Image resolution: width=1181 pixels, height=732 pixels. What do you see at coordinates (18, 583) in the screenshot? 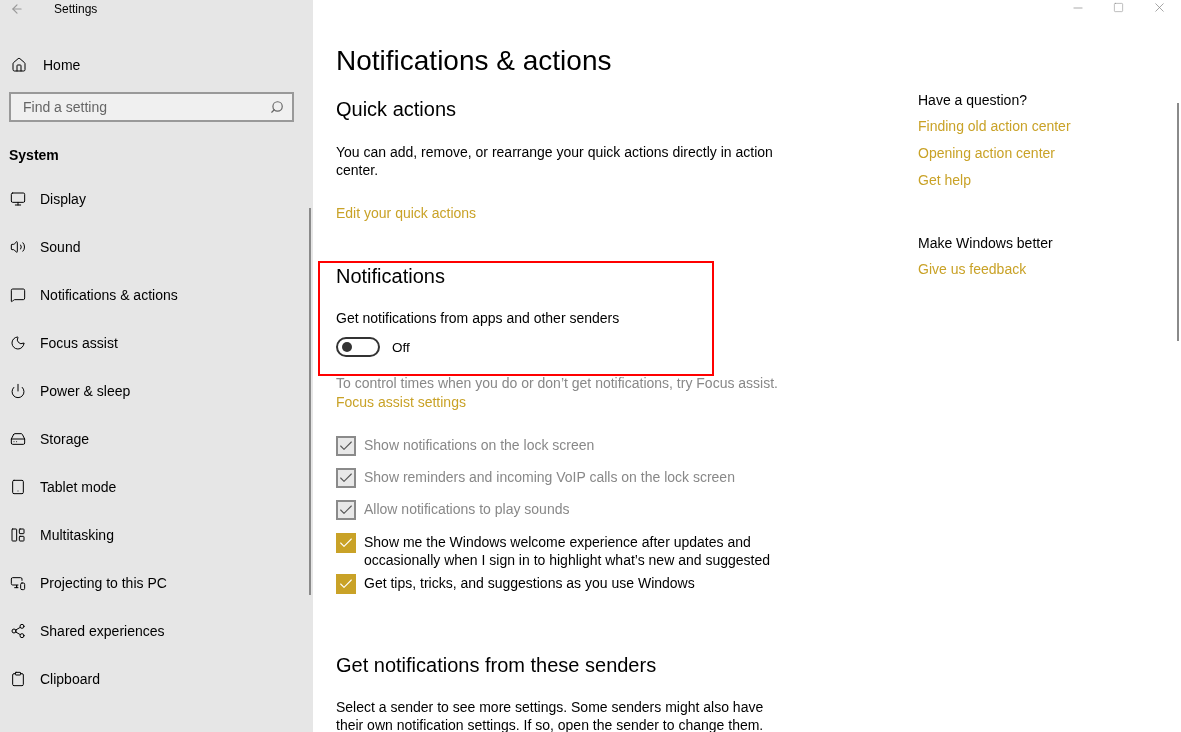
I see `devices-icon` at bounding box center [18, 583].